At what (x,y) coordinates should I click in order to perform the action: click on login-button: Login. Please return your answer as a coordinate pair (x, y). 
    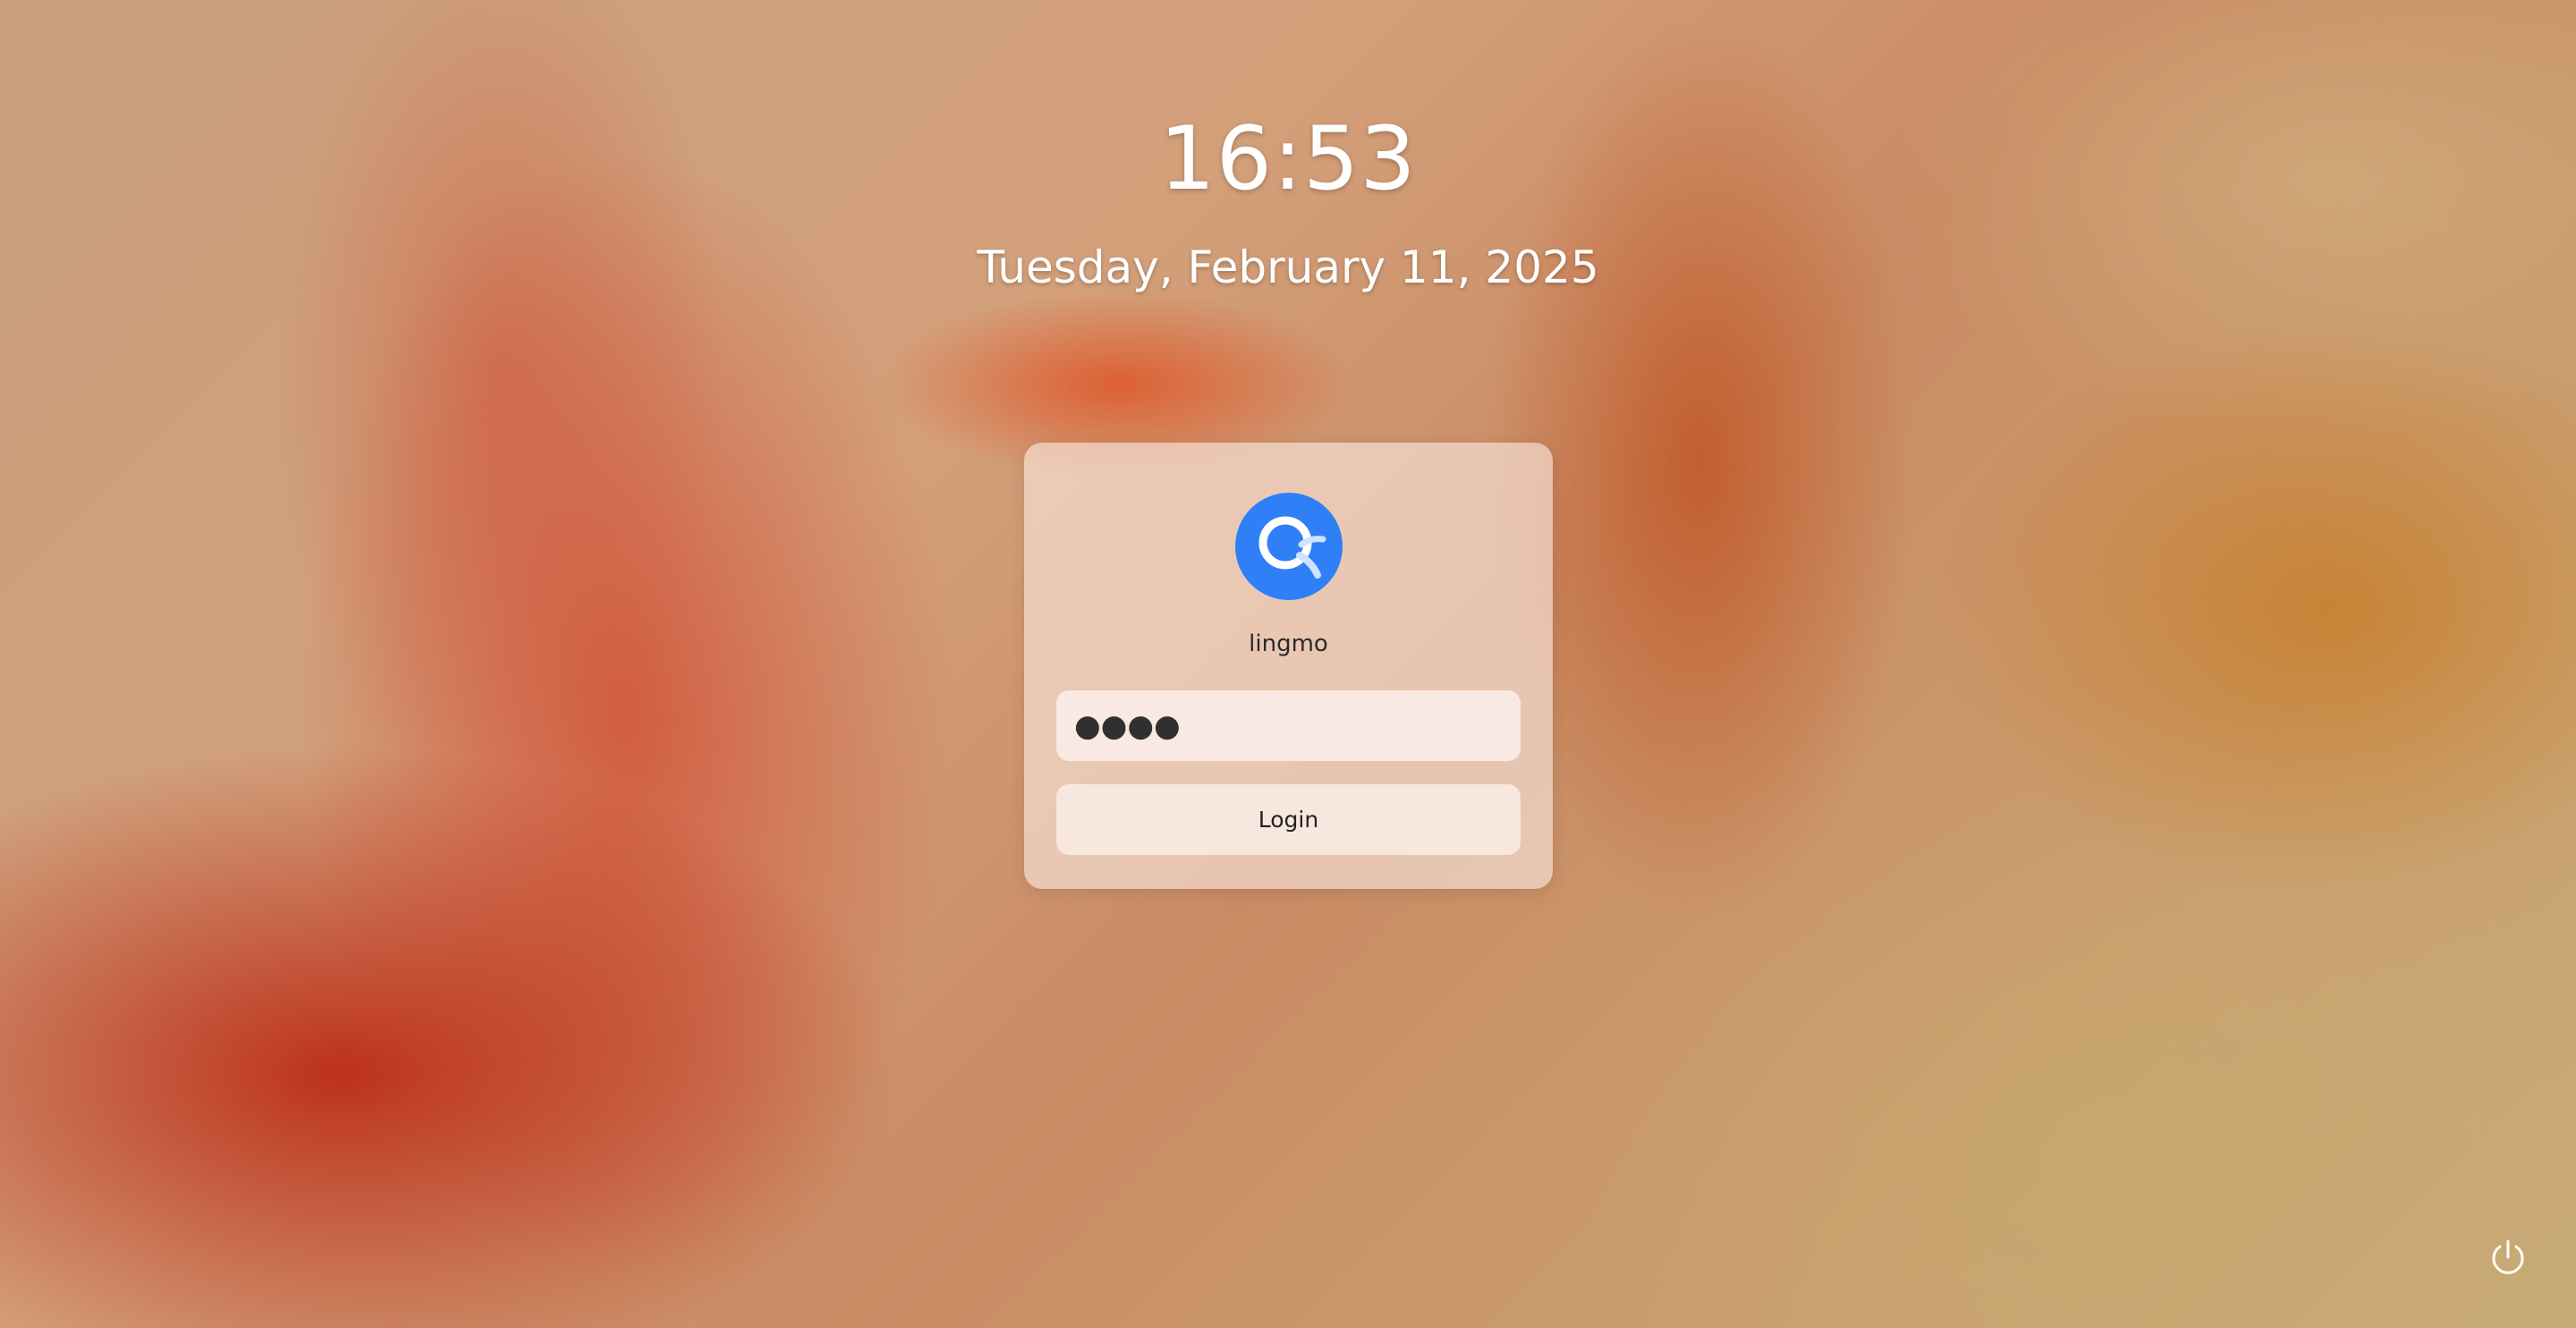
    Looking at the image, I should click on (1288, 819).